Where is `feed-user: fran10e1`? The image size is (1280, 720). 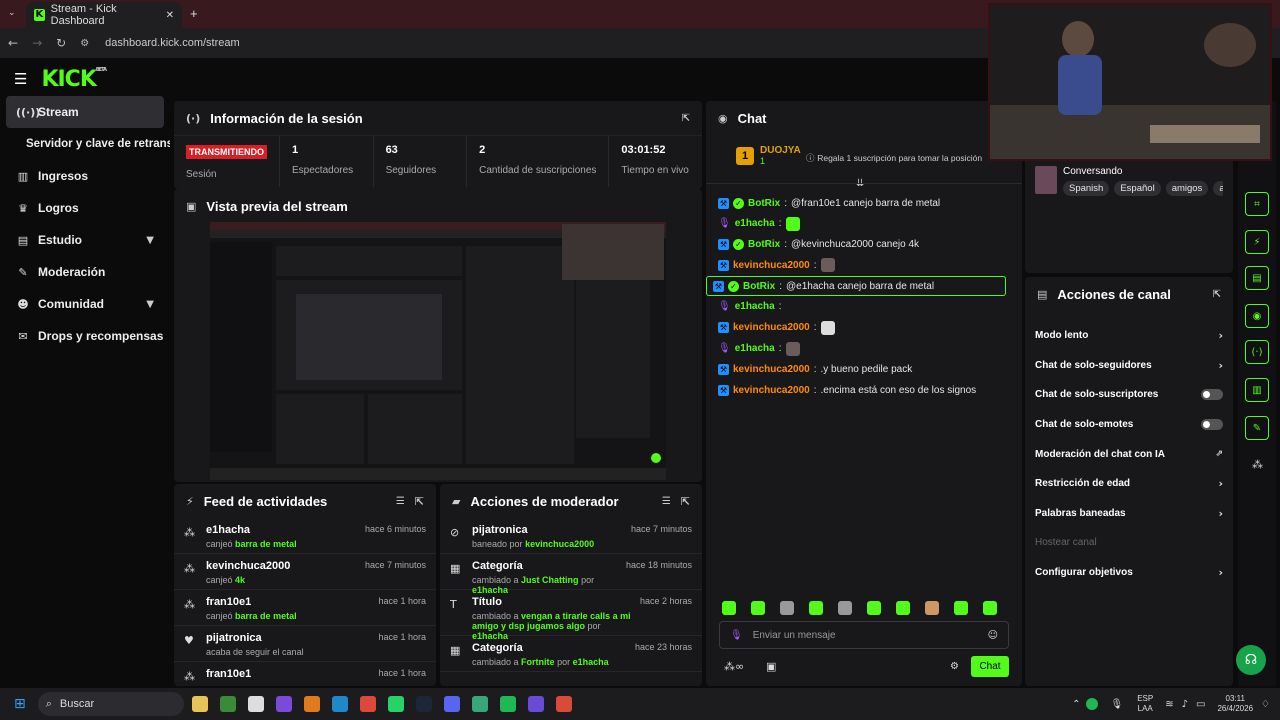 feed-user: fran10e1 is located at coordinates (288, 602).